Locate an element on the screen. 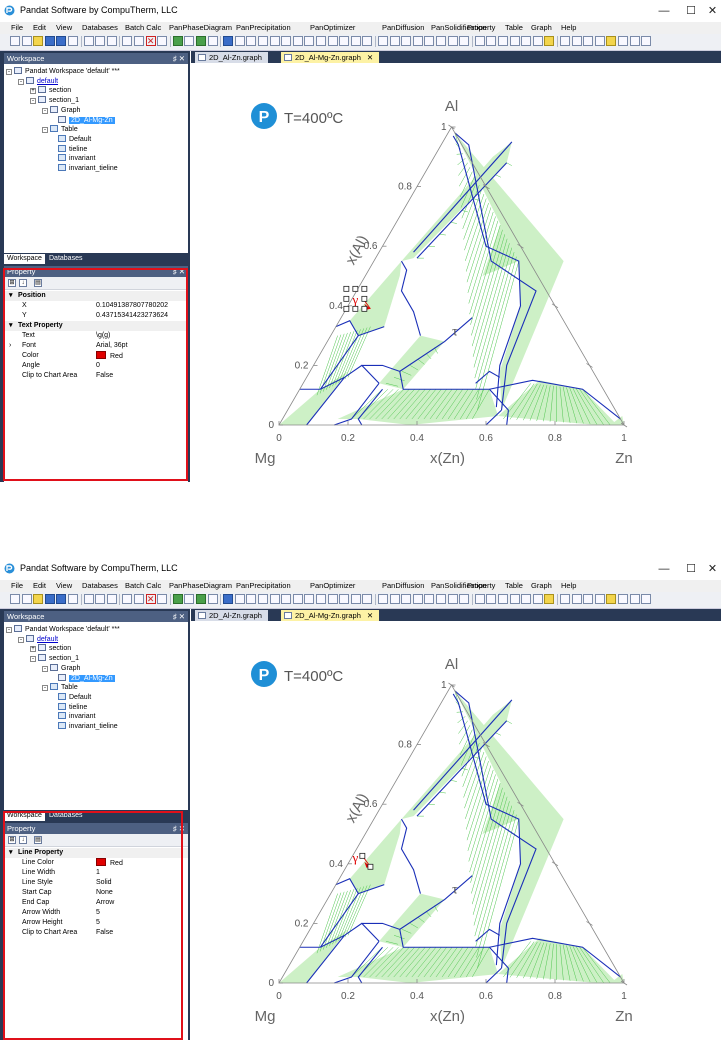  menu-pandiffusion: PanDiffusion is located at coordinates (403, 27).